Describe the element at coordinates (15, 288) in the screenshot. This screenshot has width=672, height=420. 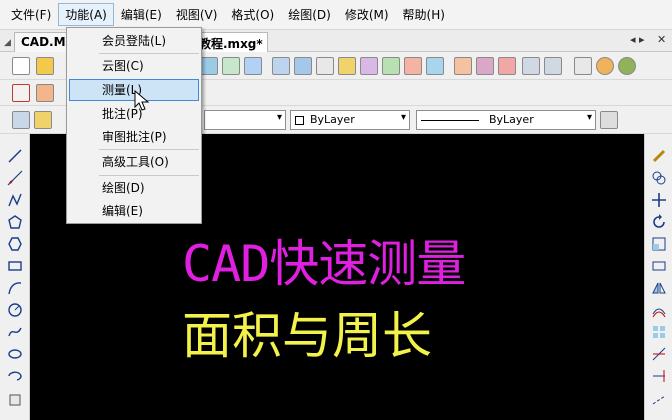
I see `arc-icon` at that location.